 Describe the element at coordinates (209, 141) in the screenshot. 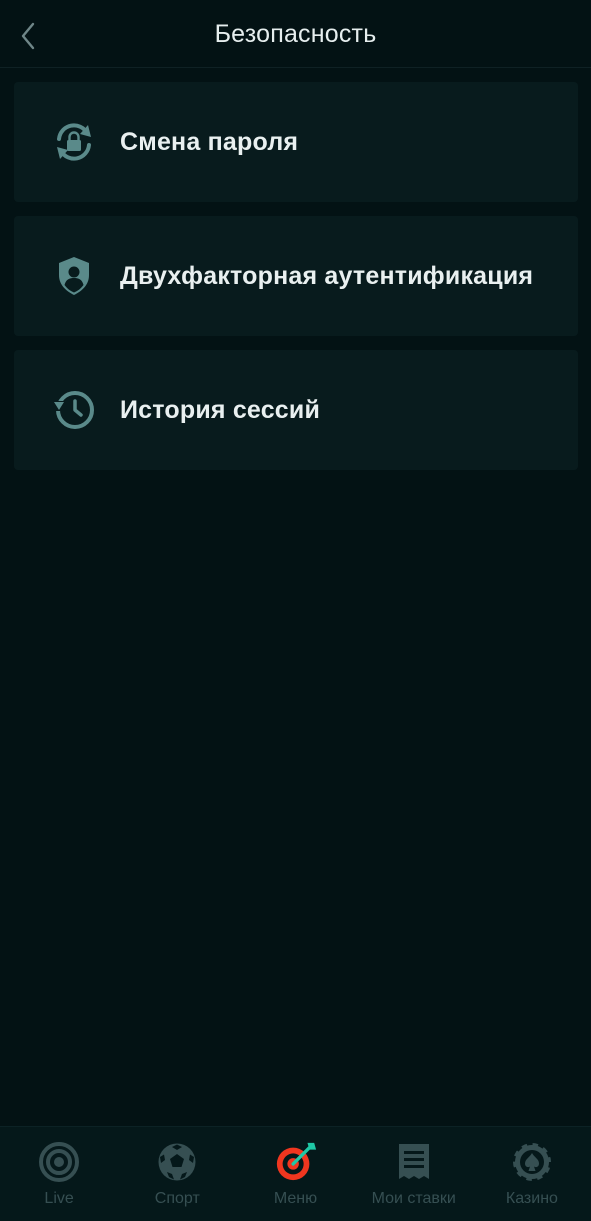

I see `change-password-label: Смена пароля` at that location.